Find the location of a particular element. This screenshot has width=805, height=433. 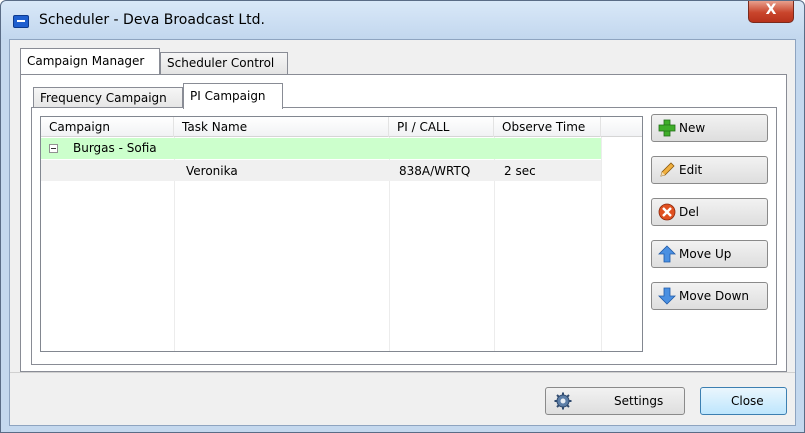

close-button: Close is located at coordinates (743, 401).